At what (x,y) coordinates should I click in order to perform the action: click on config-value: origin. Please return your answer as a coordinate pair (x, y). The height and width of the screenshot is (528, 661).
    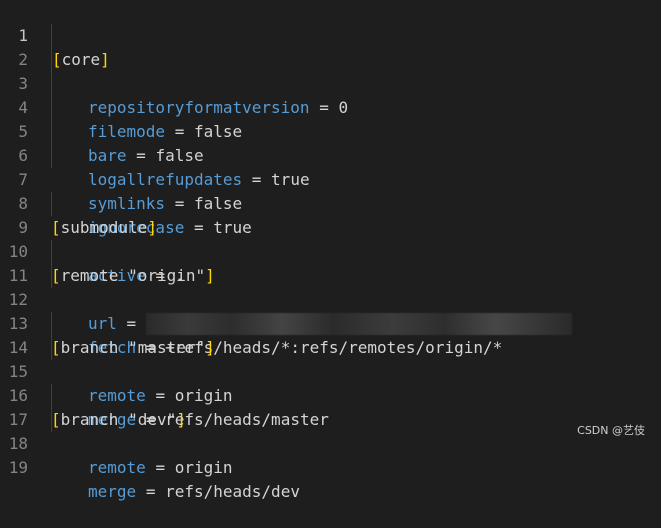
    Looking at the image, I should click on (203, 467).